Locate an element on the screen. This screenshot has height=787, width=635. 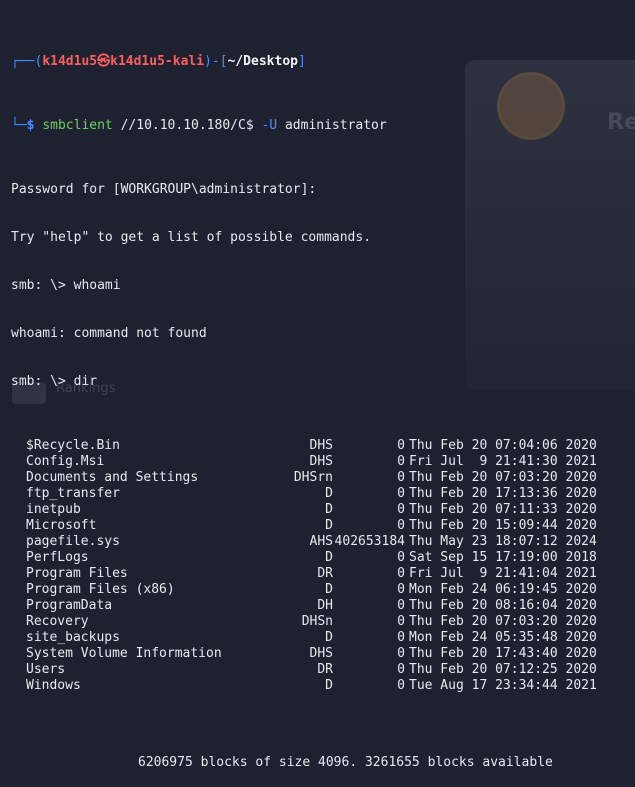
shell-prompt-line: ┌──(k14d1u5㉿k14d1u5-kali)-[~/Desktop] is located at coordinates (317, 62).